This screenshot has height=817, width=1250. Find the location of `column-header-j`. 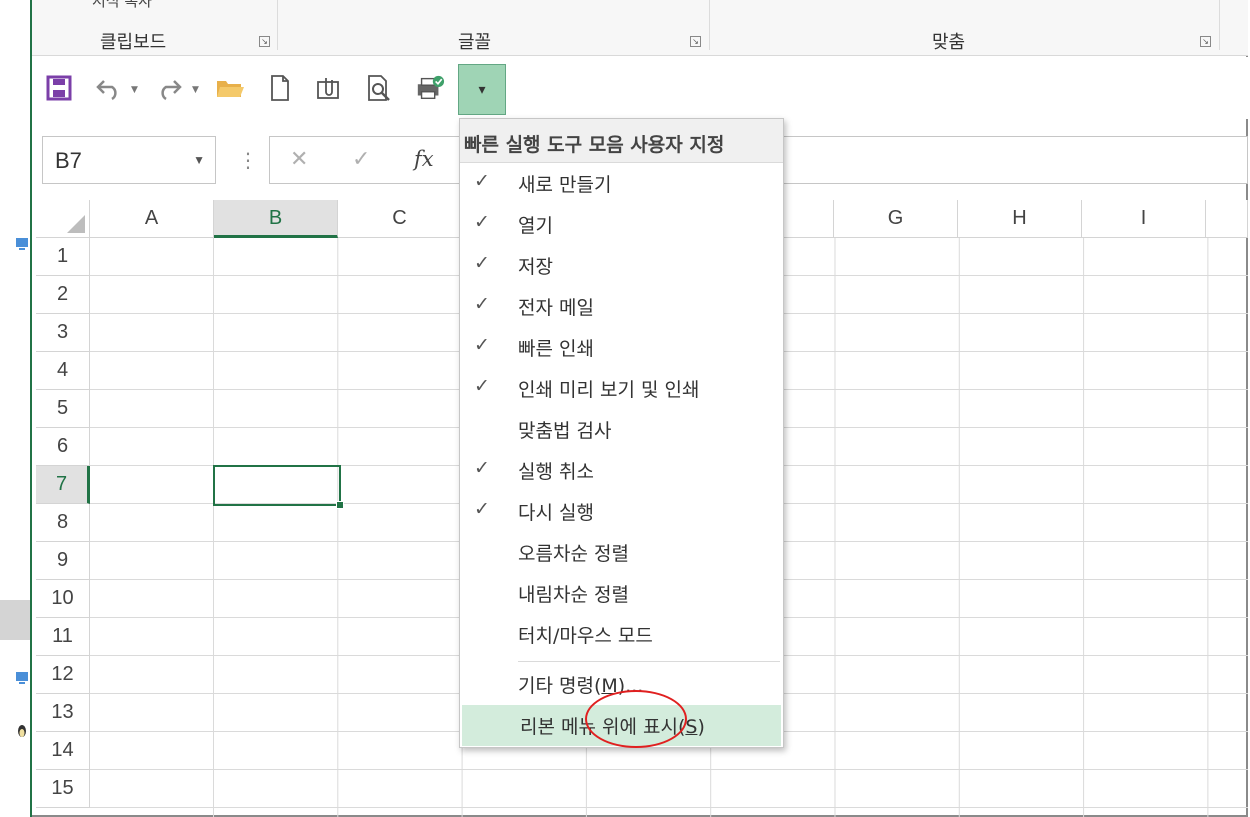

column-header-j is located at coordinates (1227, 219).